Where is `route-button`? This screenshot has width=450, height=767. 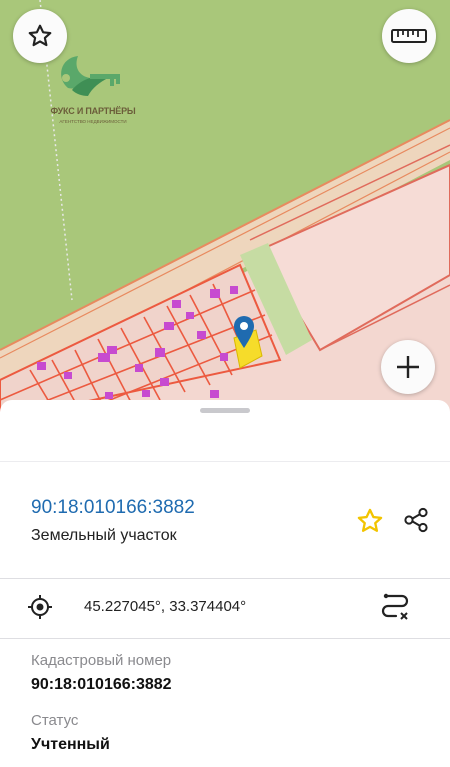 route-button is located at coordinates (395, 607).